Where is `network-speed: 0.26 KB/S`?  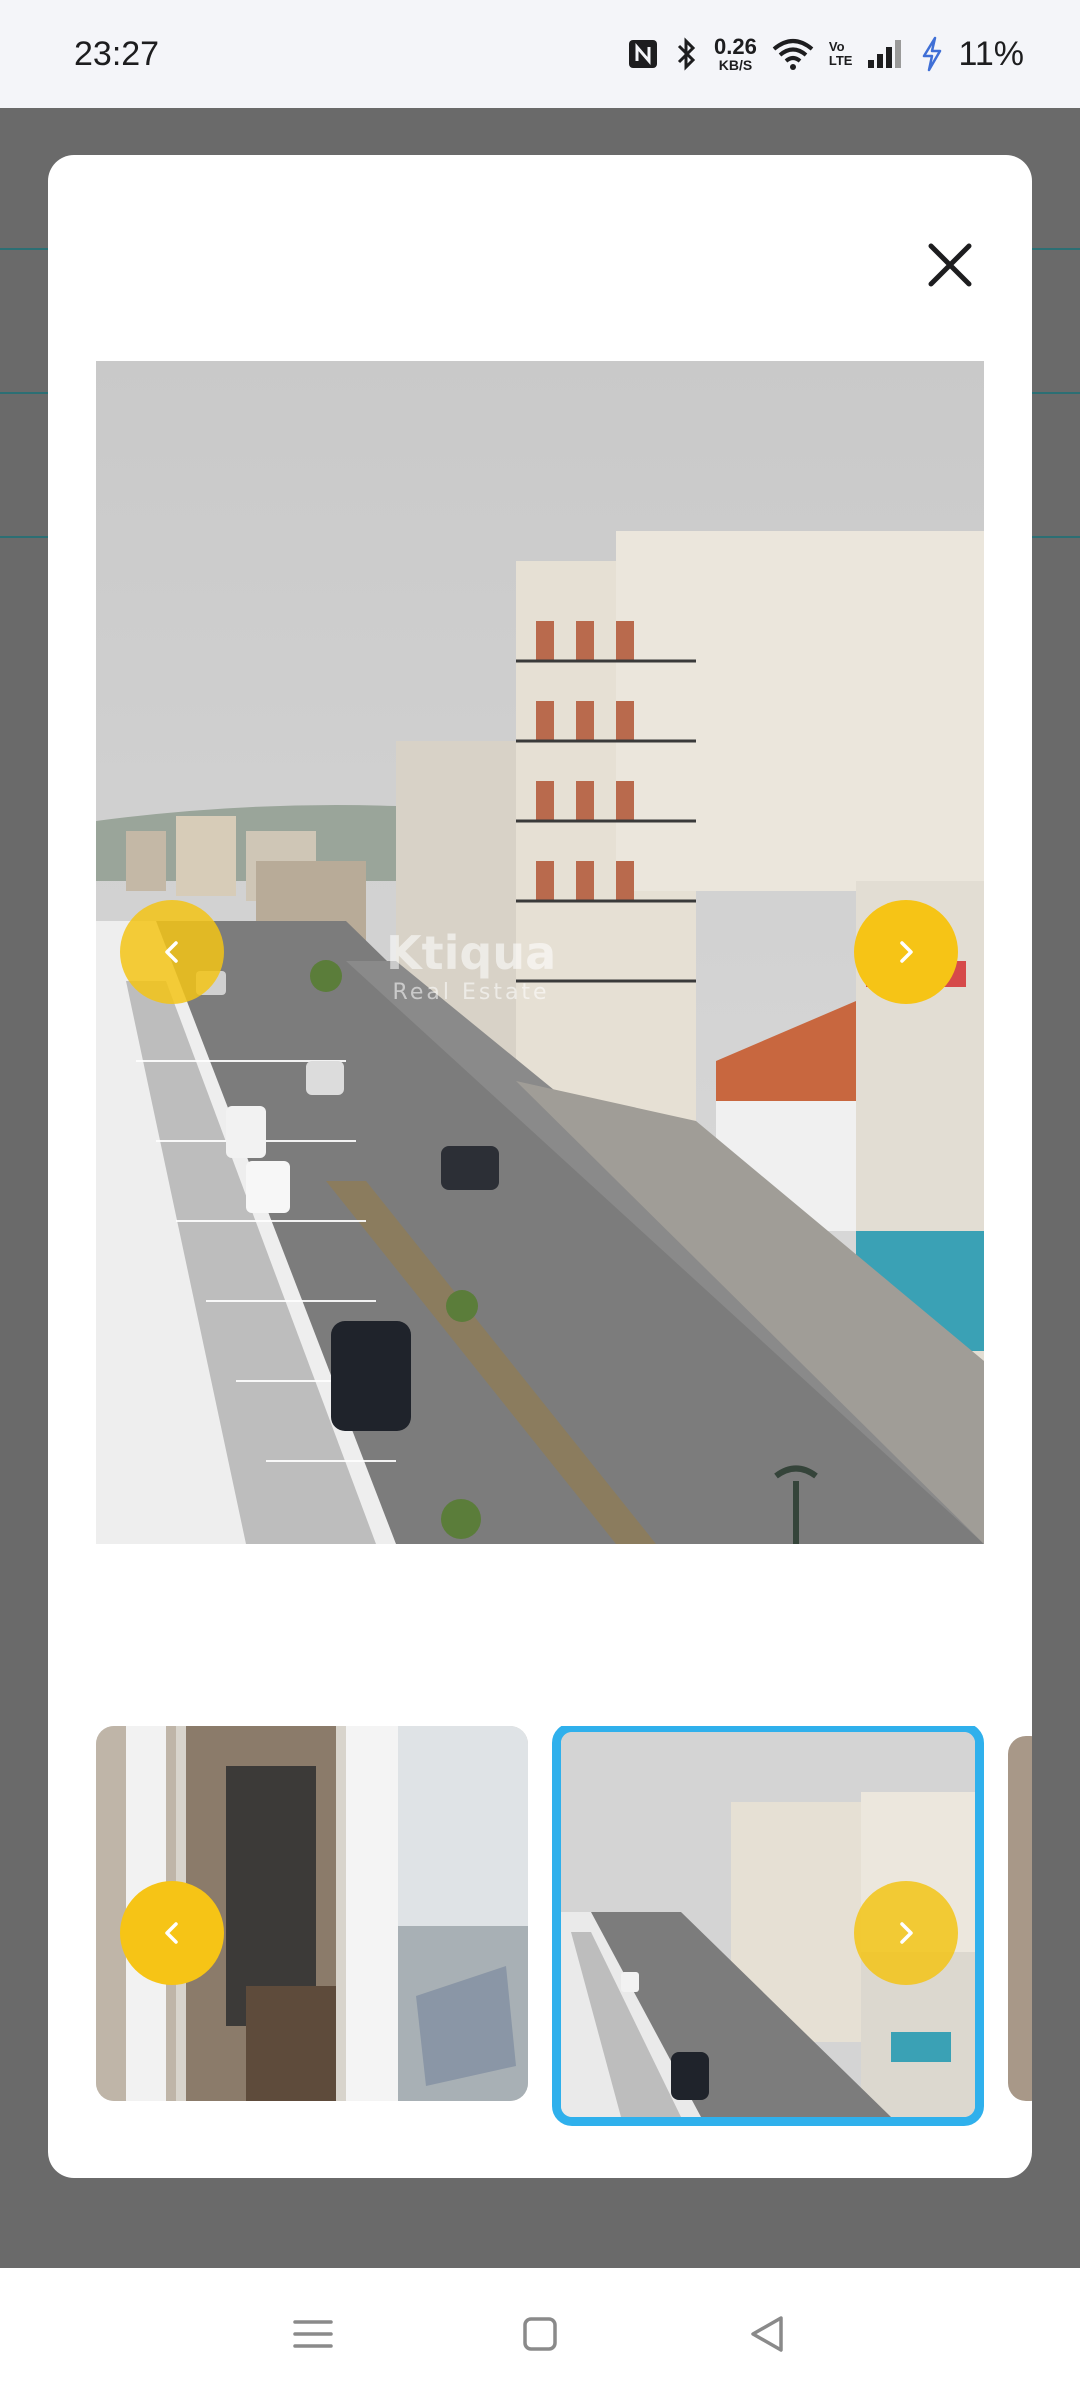 network-speed: 0.26 KB/S is located at coordinates (735, 53).